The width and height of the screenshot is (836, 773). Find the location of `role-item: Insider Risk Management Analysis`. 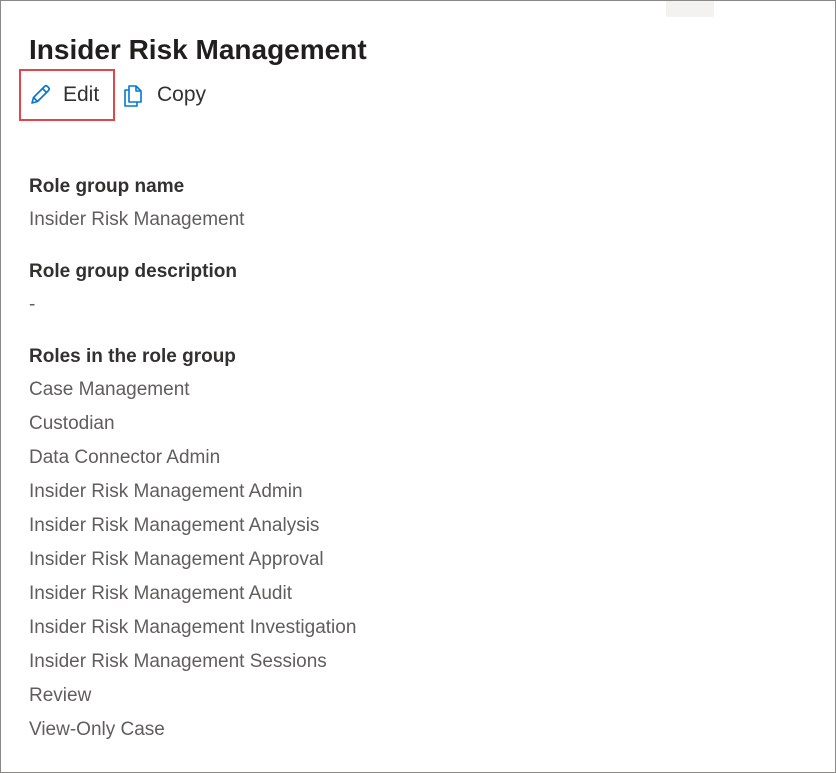

role-item: Insider Risk Management Analysis is located at coordinates (174, 525).